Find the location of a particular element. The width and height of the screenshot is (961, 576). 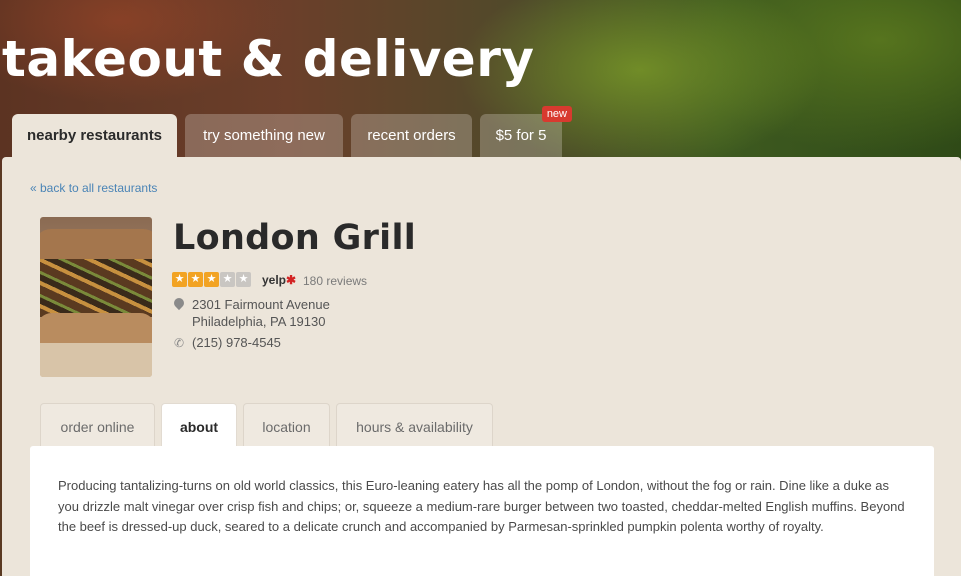

tab-label: nearby restaurants is located at coordinates (94, 135).